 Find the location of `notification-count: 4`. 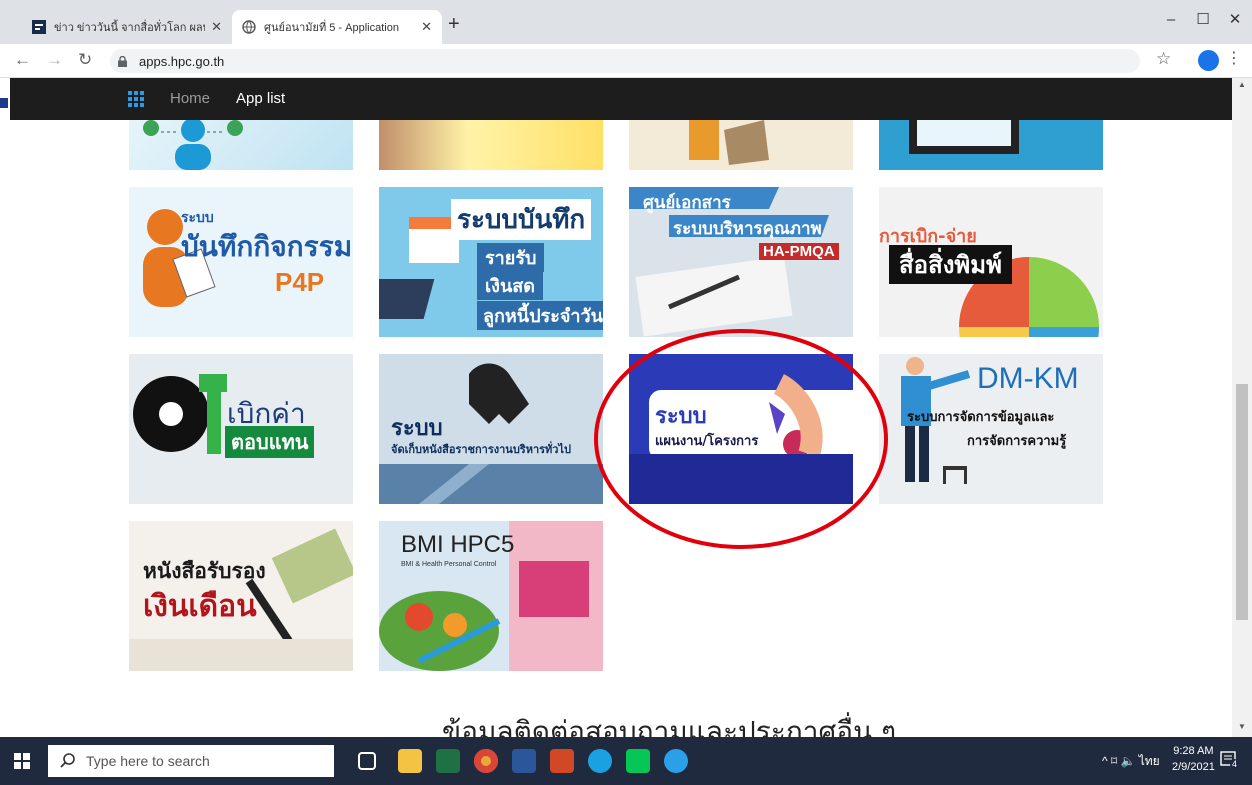

notification-count: 4 is located at coordinates (1235, 764).